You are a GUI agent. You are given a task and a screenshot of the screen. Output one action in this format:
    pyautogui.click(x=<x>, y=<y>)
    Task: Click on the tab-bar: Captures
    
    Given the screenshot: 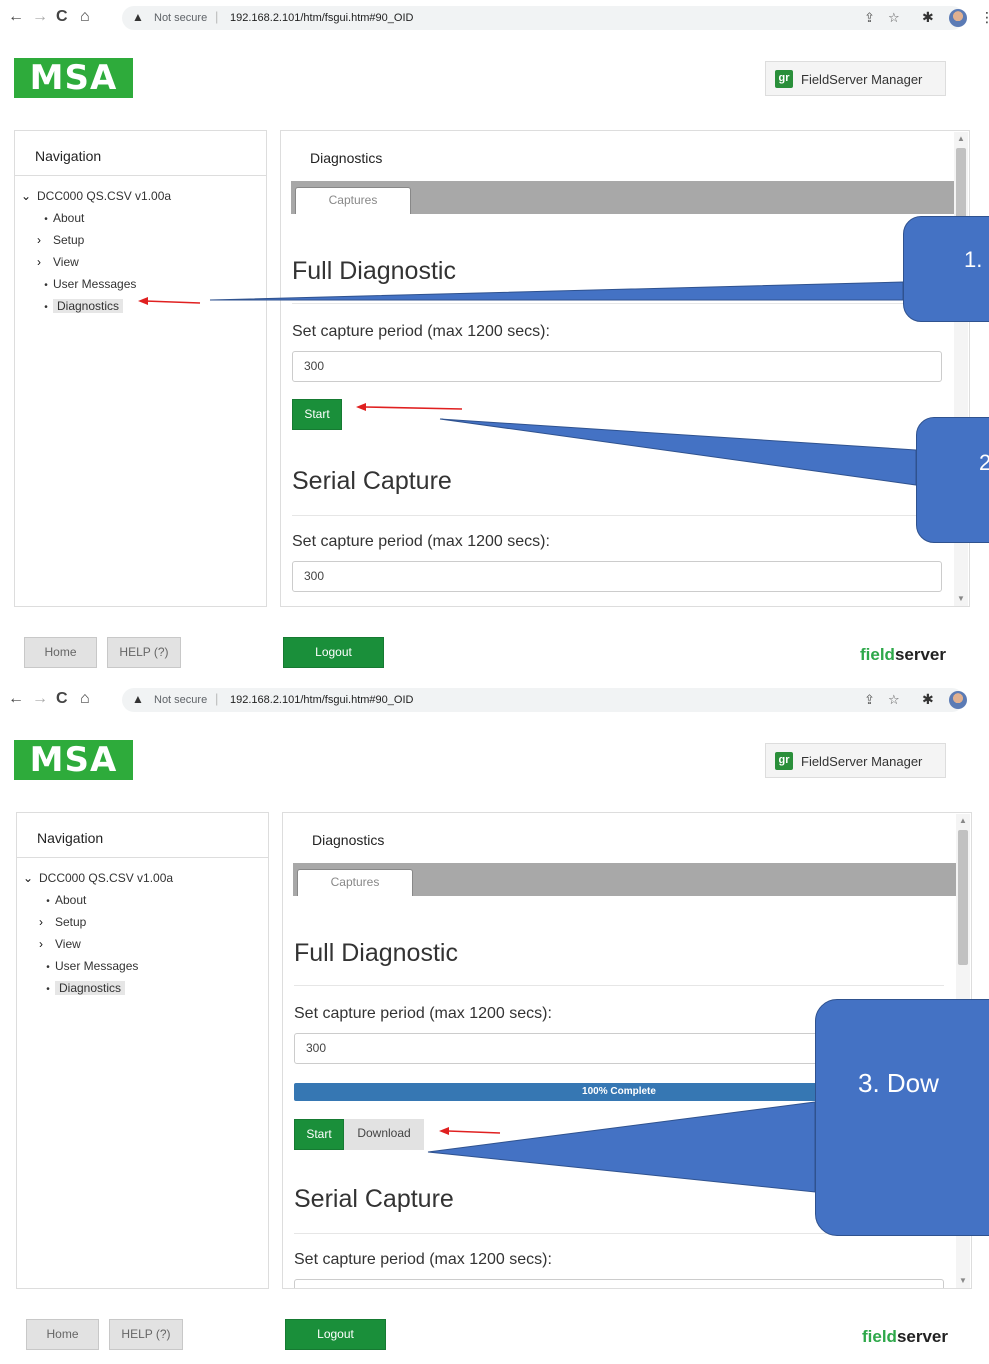 What is the action you would take?
    pyautogui.click(x=623, y=197)
    